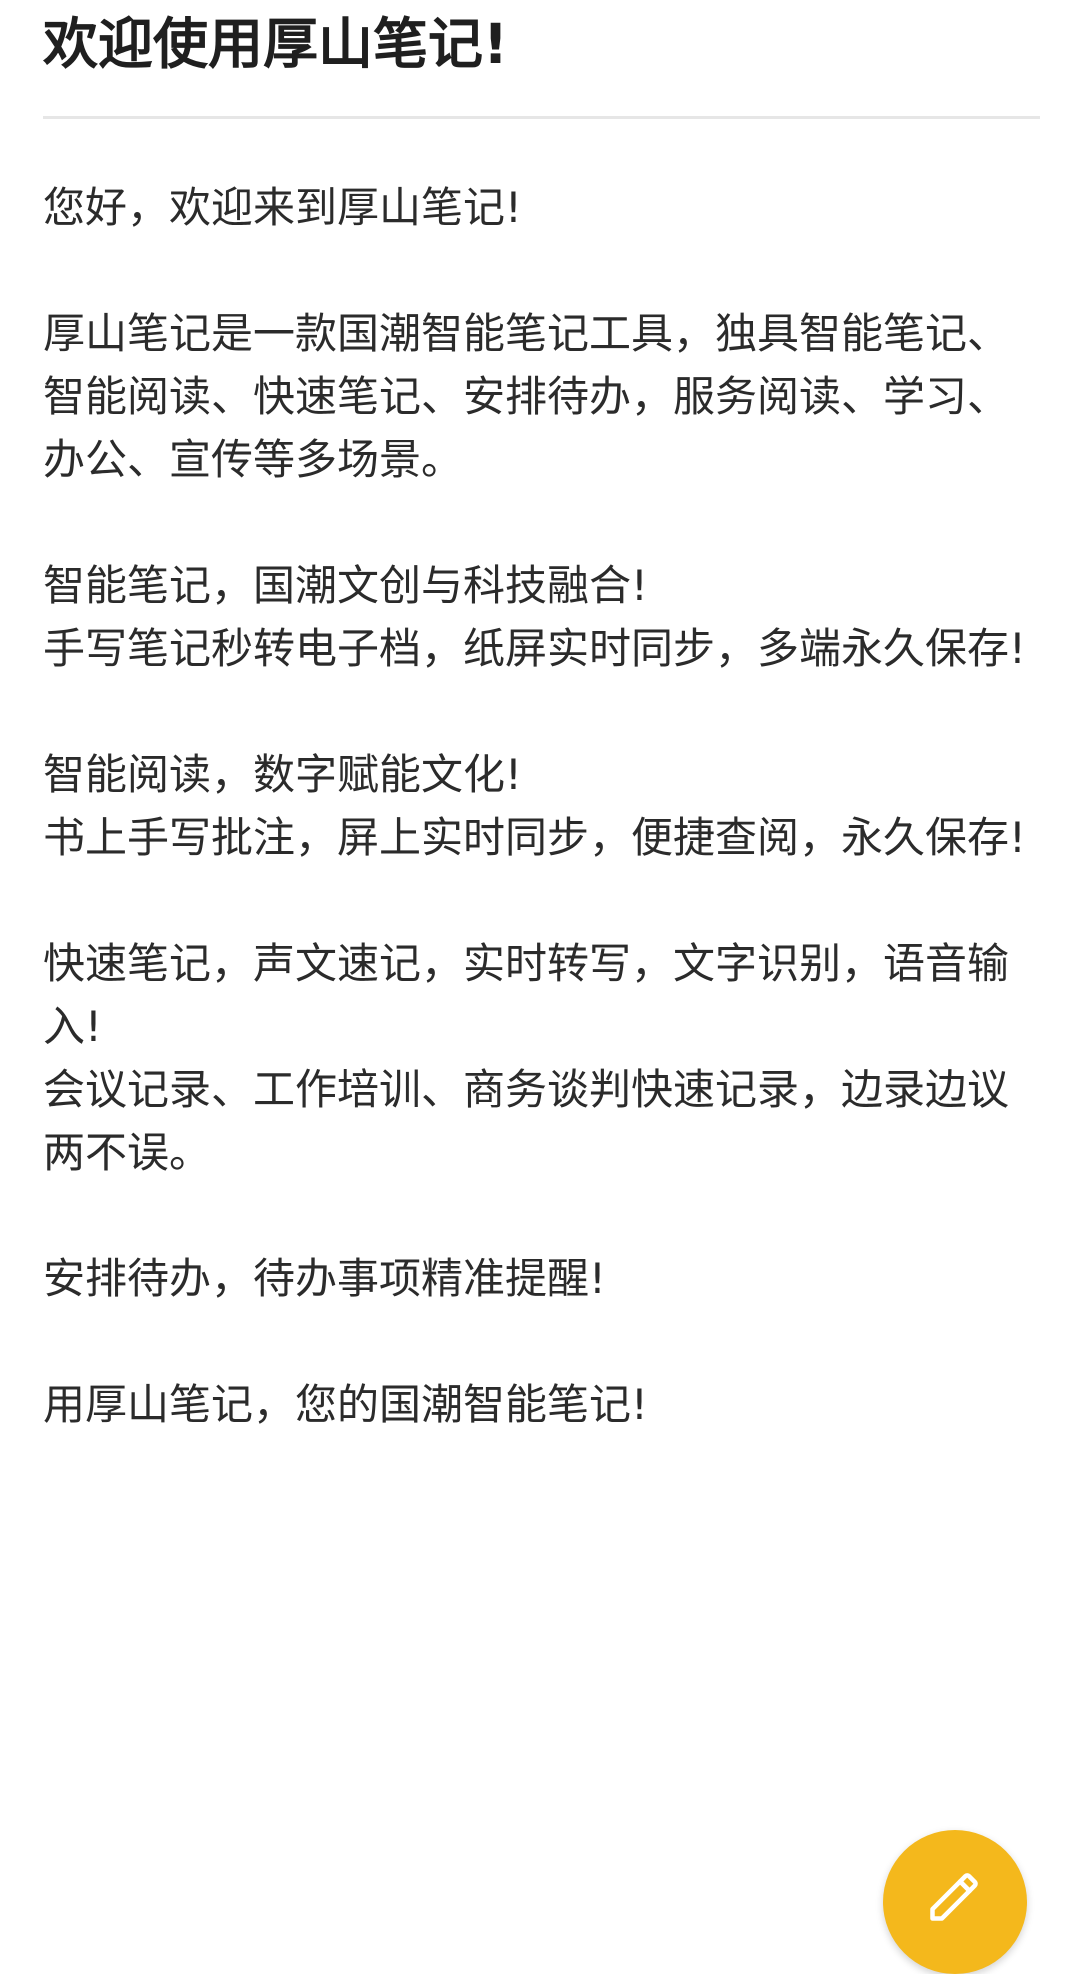 The height and width of the screenshot is (1974, 1080). What do you see at coordinates (534, 648) in the screenshot?
I see `smart-notes-description: 手写笔记秒转电子档，纸屏实时同步，多端永久保存!` at bounding box center [534, 648].